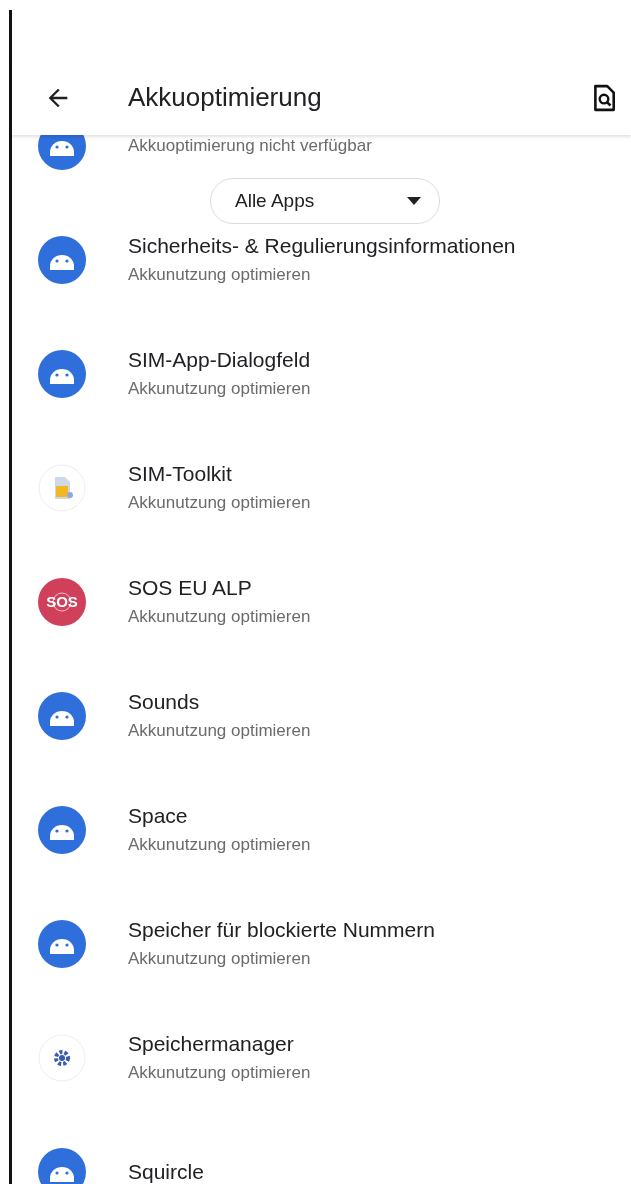 The height and width of the screenshot is (1184, 631). Describe the element at coordinates (281, 930) in the screenshot. I see `app-name: Speicher für blockierte Nummern` at that location.